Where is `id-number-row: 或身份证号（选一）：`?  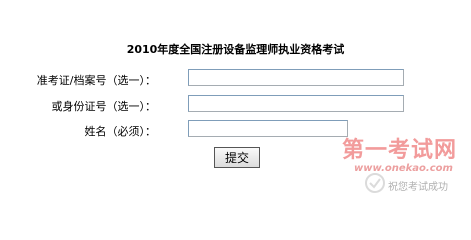
id-number-row: 或身份证号（选一）： is located at coordinates (235, 106).